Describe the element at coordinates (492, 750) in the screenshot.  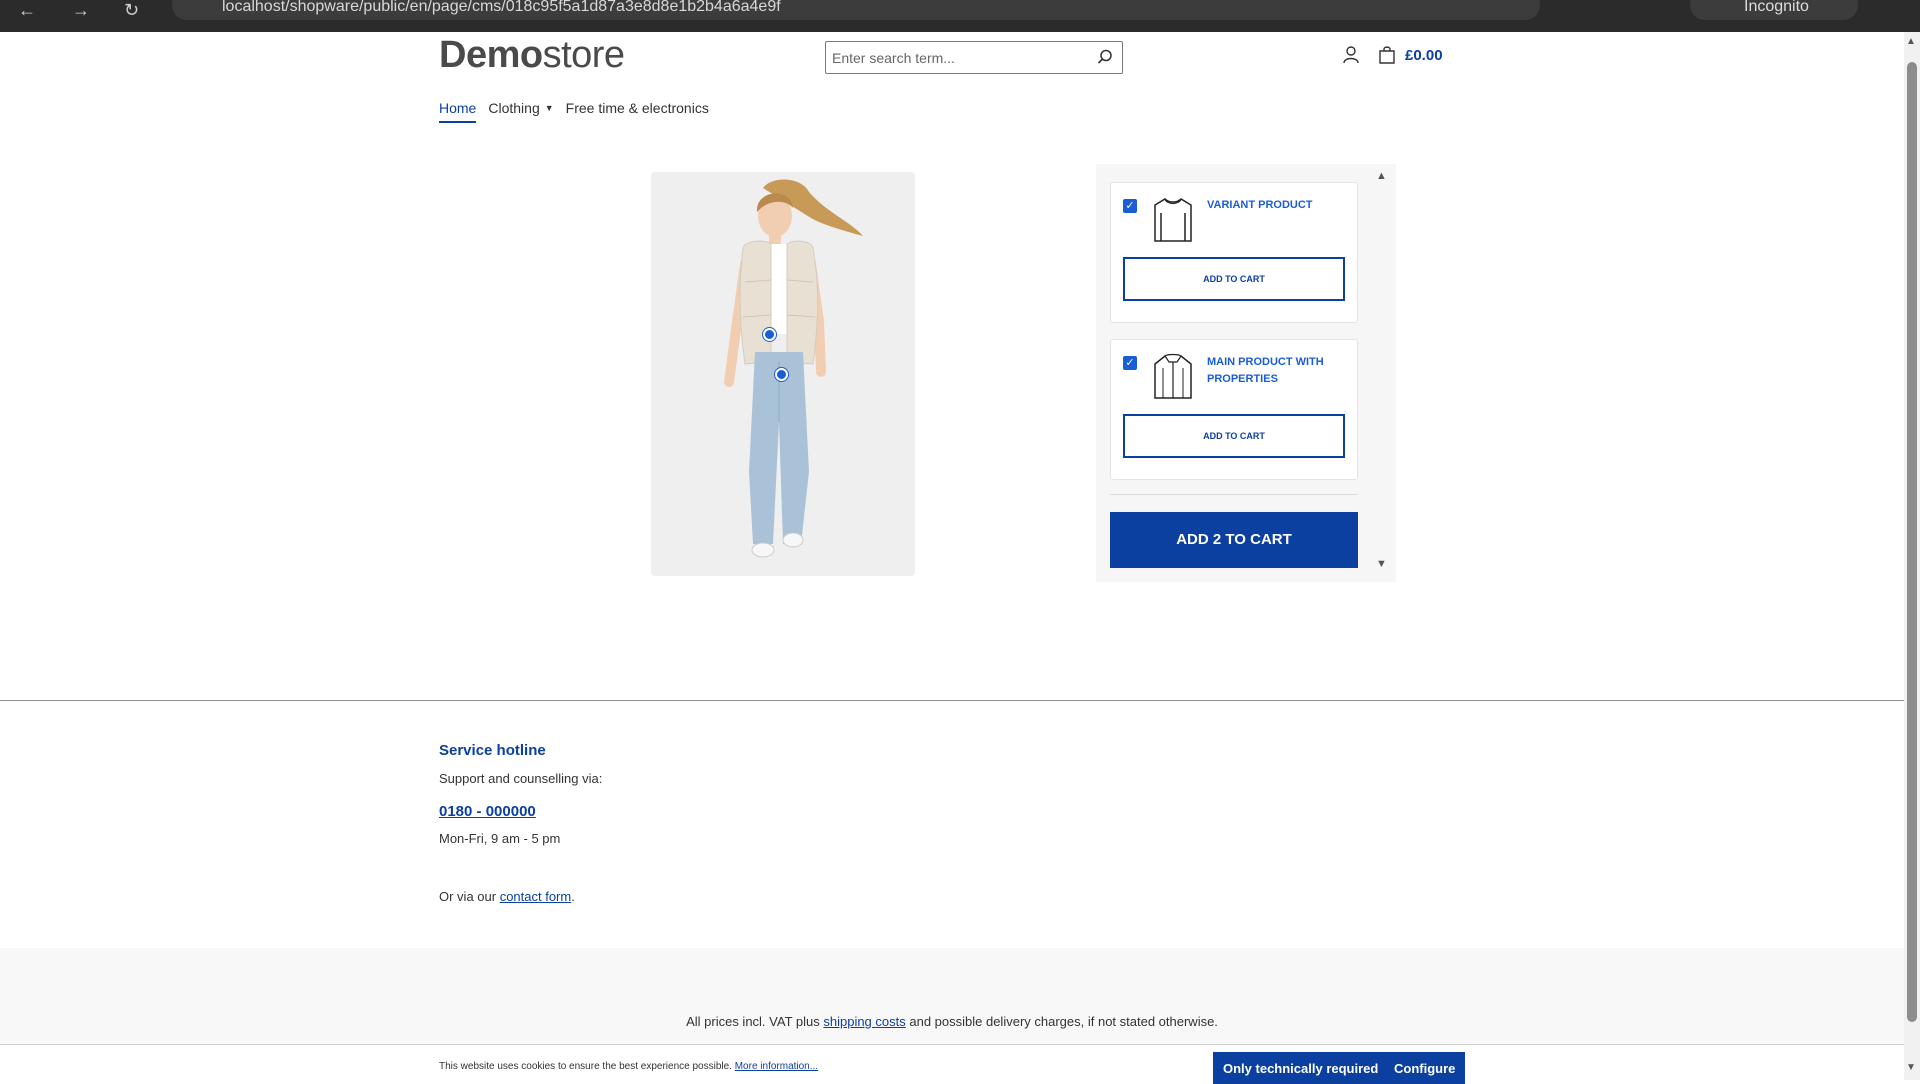
I see `service-hotline-title: Service hotline` at that location.